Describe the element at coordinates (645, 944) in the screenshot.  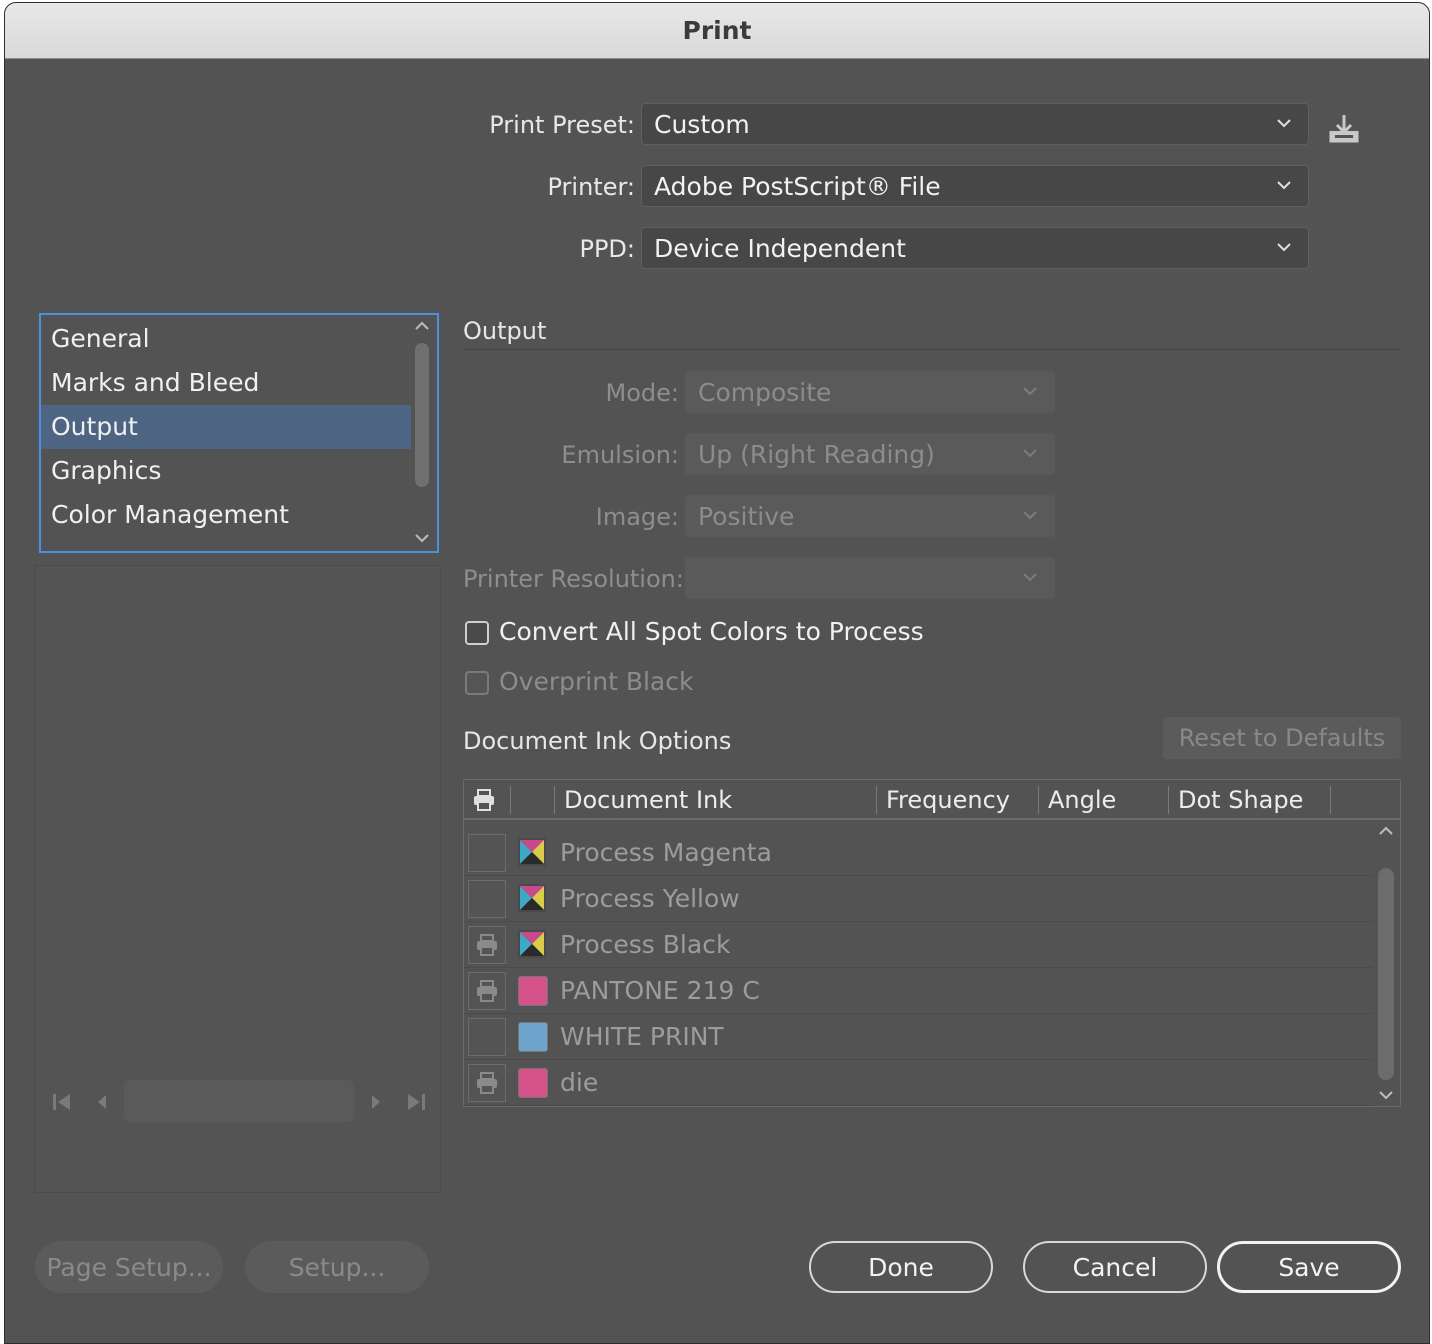
I see `ink-name: Process Black` at that location.